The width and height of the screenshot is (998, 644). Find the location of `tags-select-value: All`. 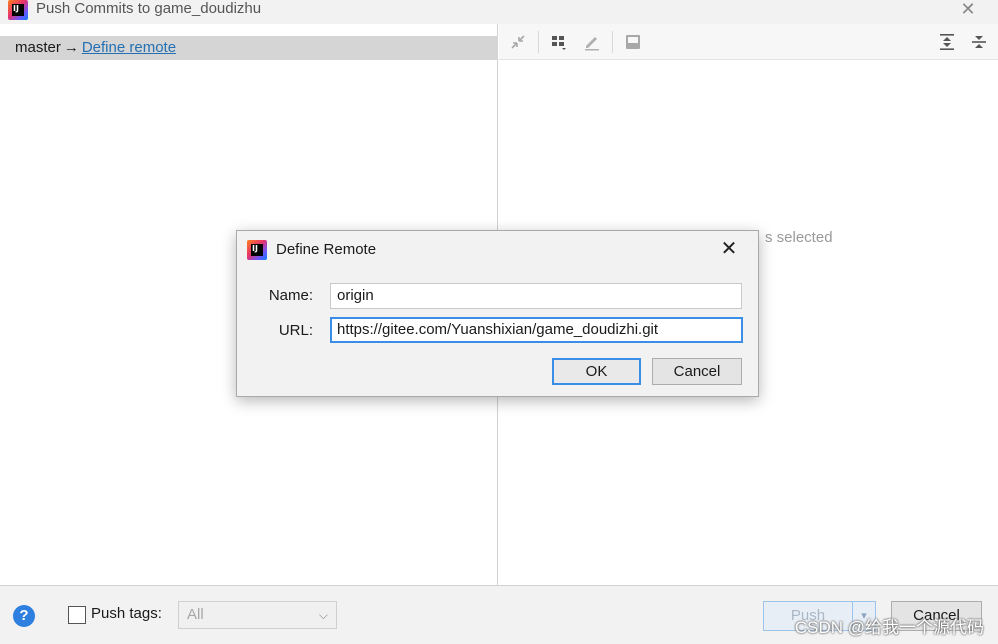

tags-select-value: All is located at coordinates (195, 614).